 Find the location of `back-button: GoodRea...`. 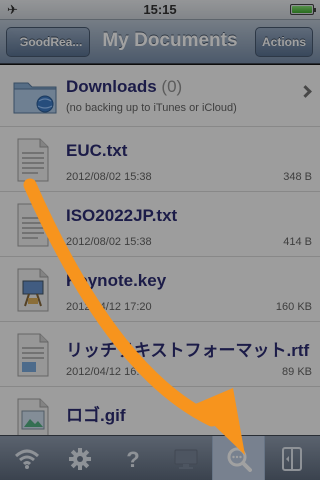

back-button: GoodRea... is located at coordinates (48, 42).